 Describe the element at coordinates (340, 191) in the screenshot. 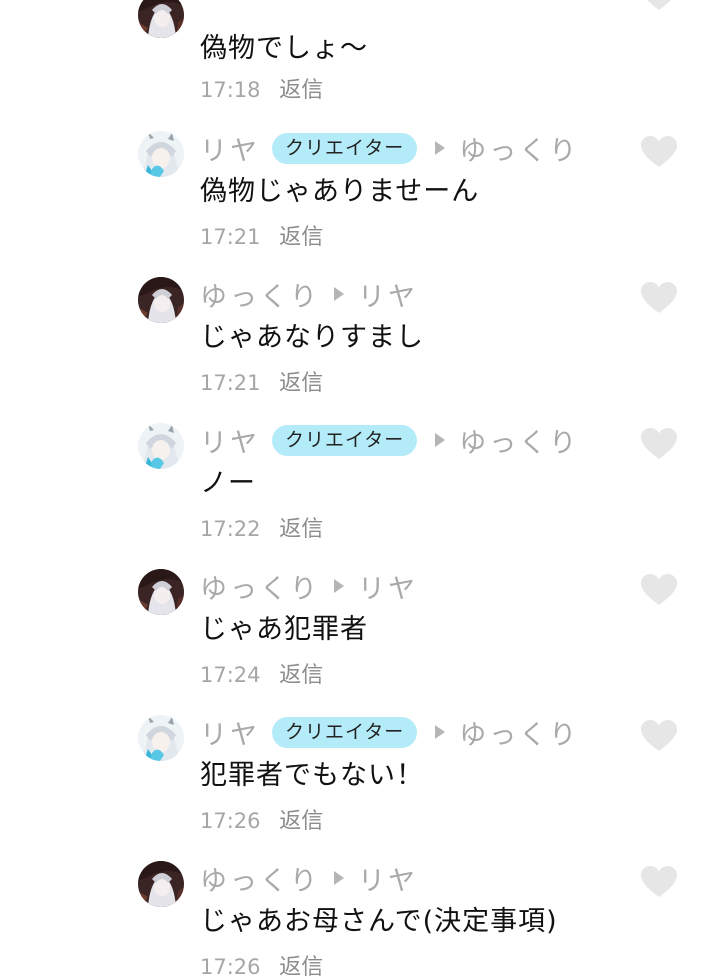

I see `comment-text: 偽物じゃありませーん` at that location.